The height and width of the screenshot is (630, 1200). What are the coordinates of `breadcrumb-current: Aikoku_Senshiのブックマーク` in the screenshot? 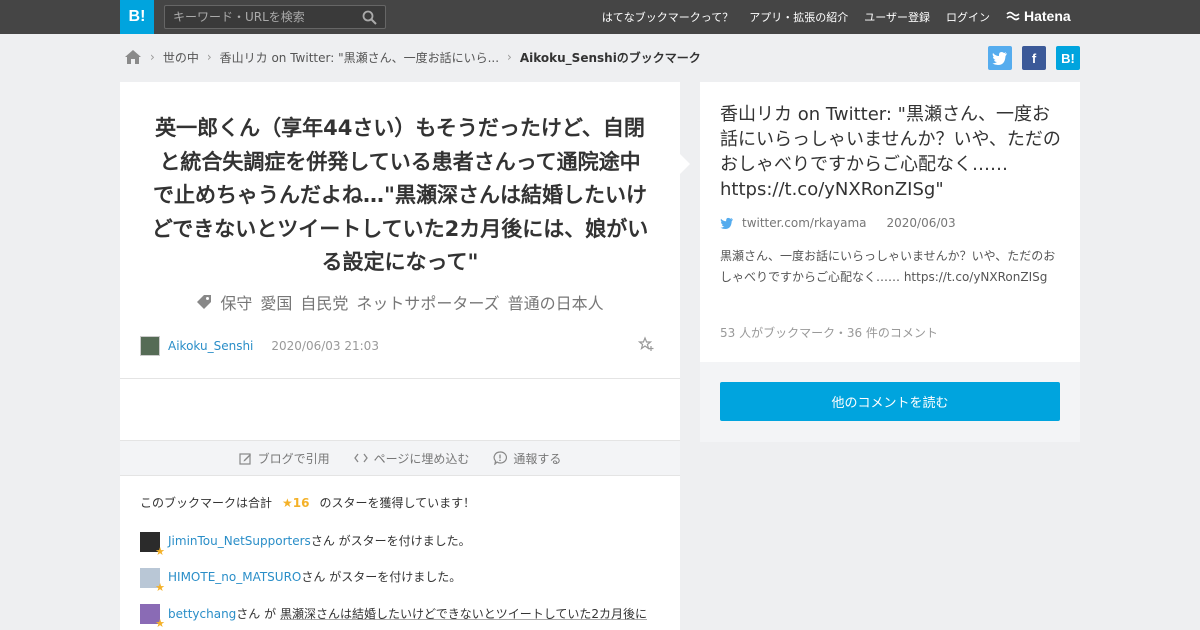 It's located at (610, 57).